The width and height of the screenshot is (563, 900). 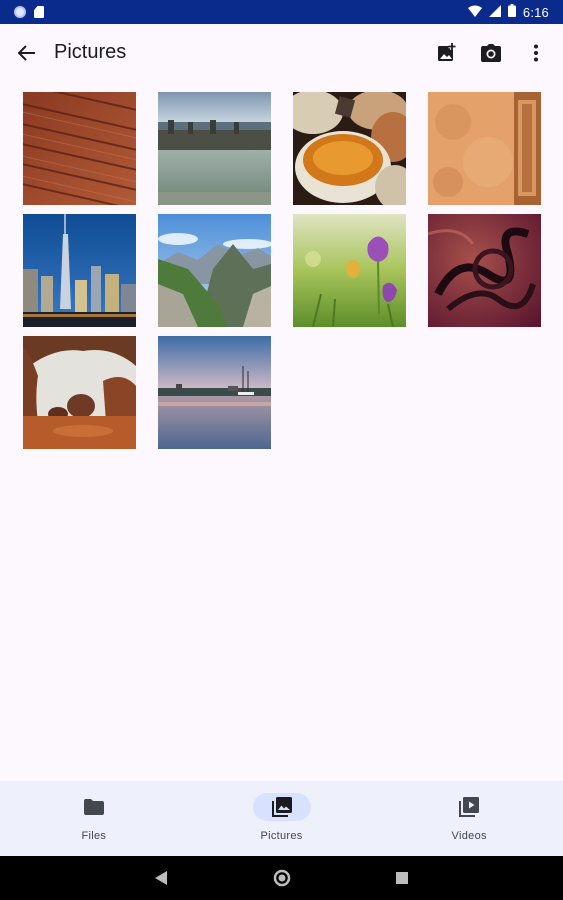 I want to click on recents-square-icon, so click(x=402, y=878).